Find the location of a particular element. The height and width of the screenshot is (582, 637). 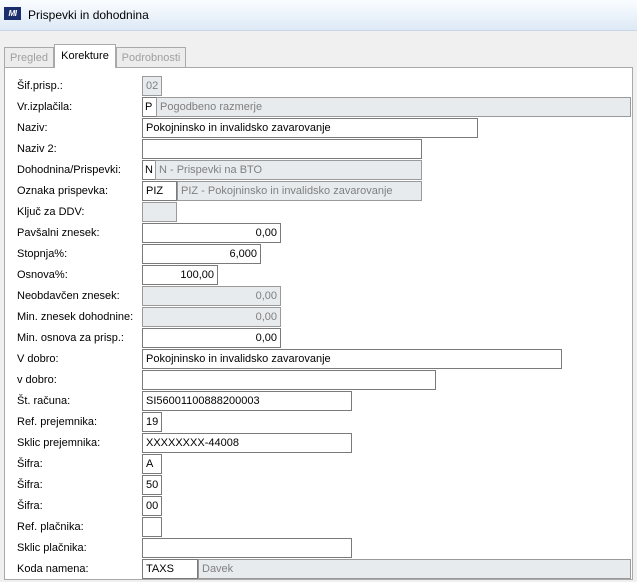

sklic-prejemnika-label: Sklic prejemnika: is located at coordinates (59, 443).